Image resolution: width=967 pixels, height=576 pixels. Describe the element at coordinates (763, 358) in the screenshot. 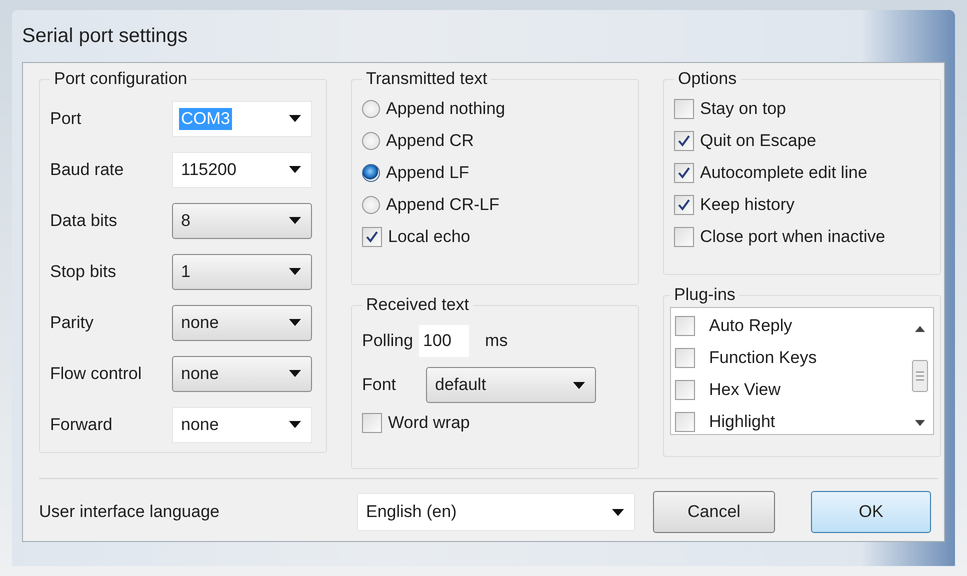

I see `plug-in-label: Function Keys` at that location.